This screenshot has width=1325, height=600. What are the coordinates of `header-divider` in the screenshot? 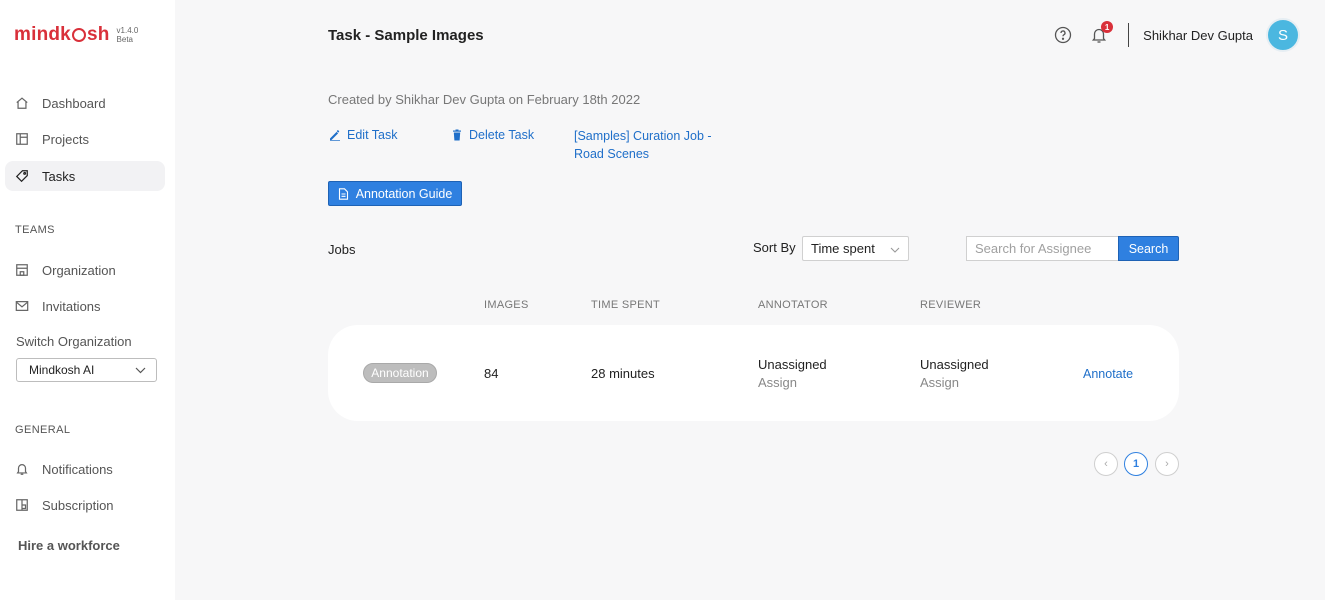 It's located at (1129, 35).